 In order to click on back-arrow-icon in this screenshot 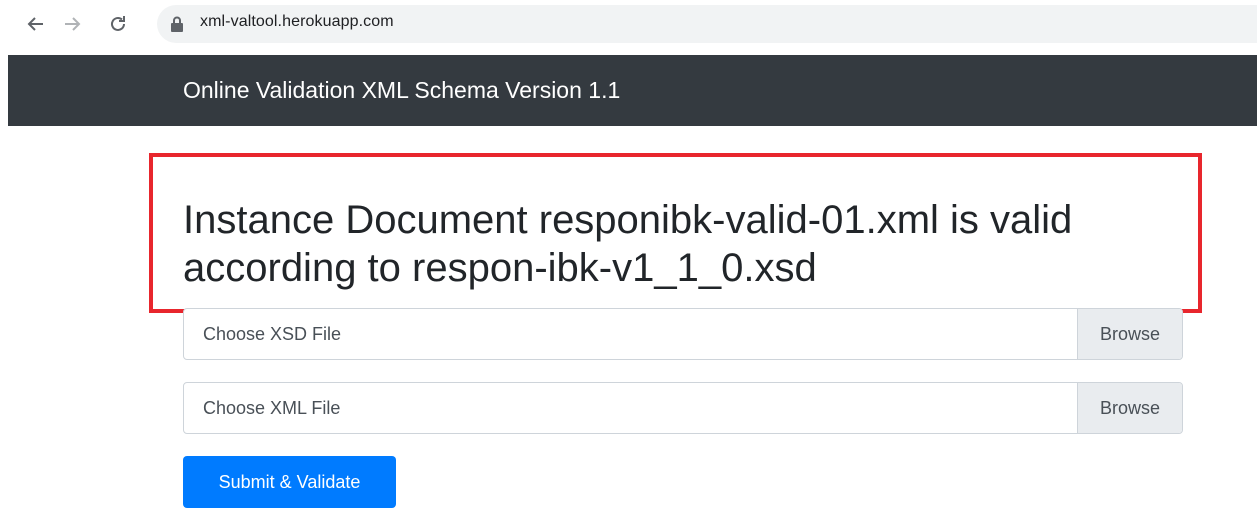, I will do `click(36, 24)`.